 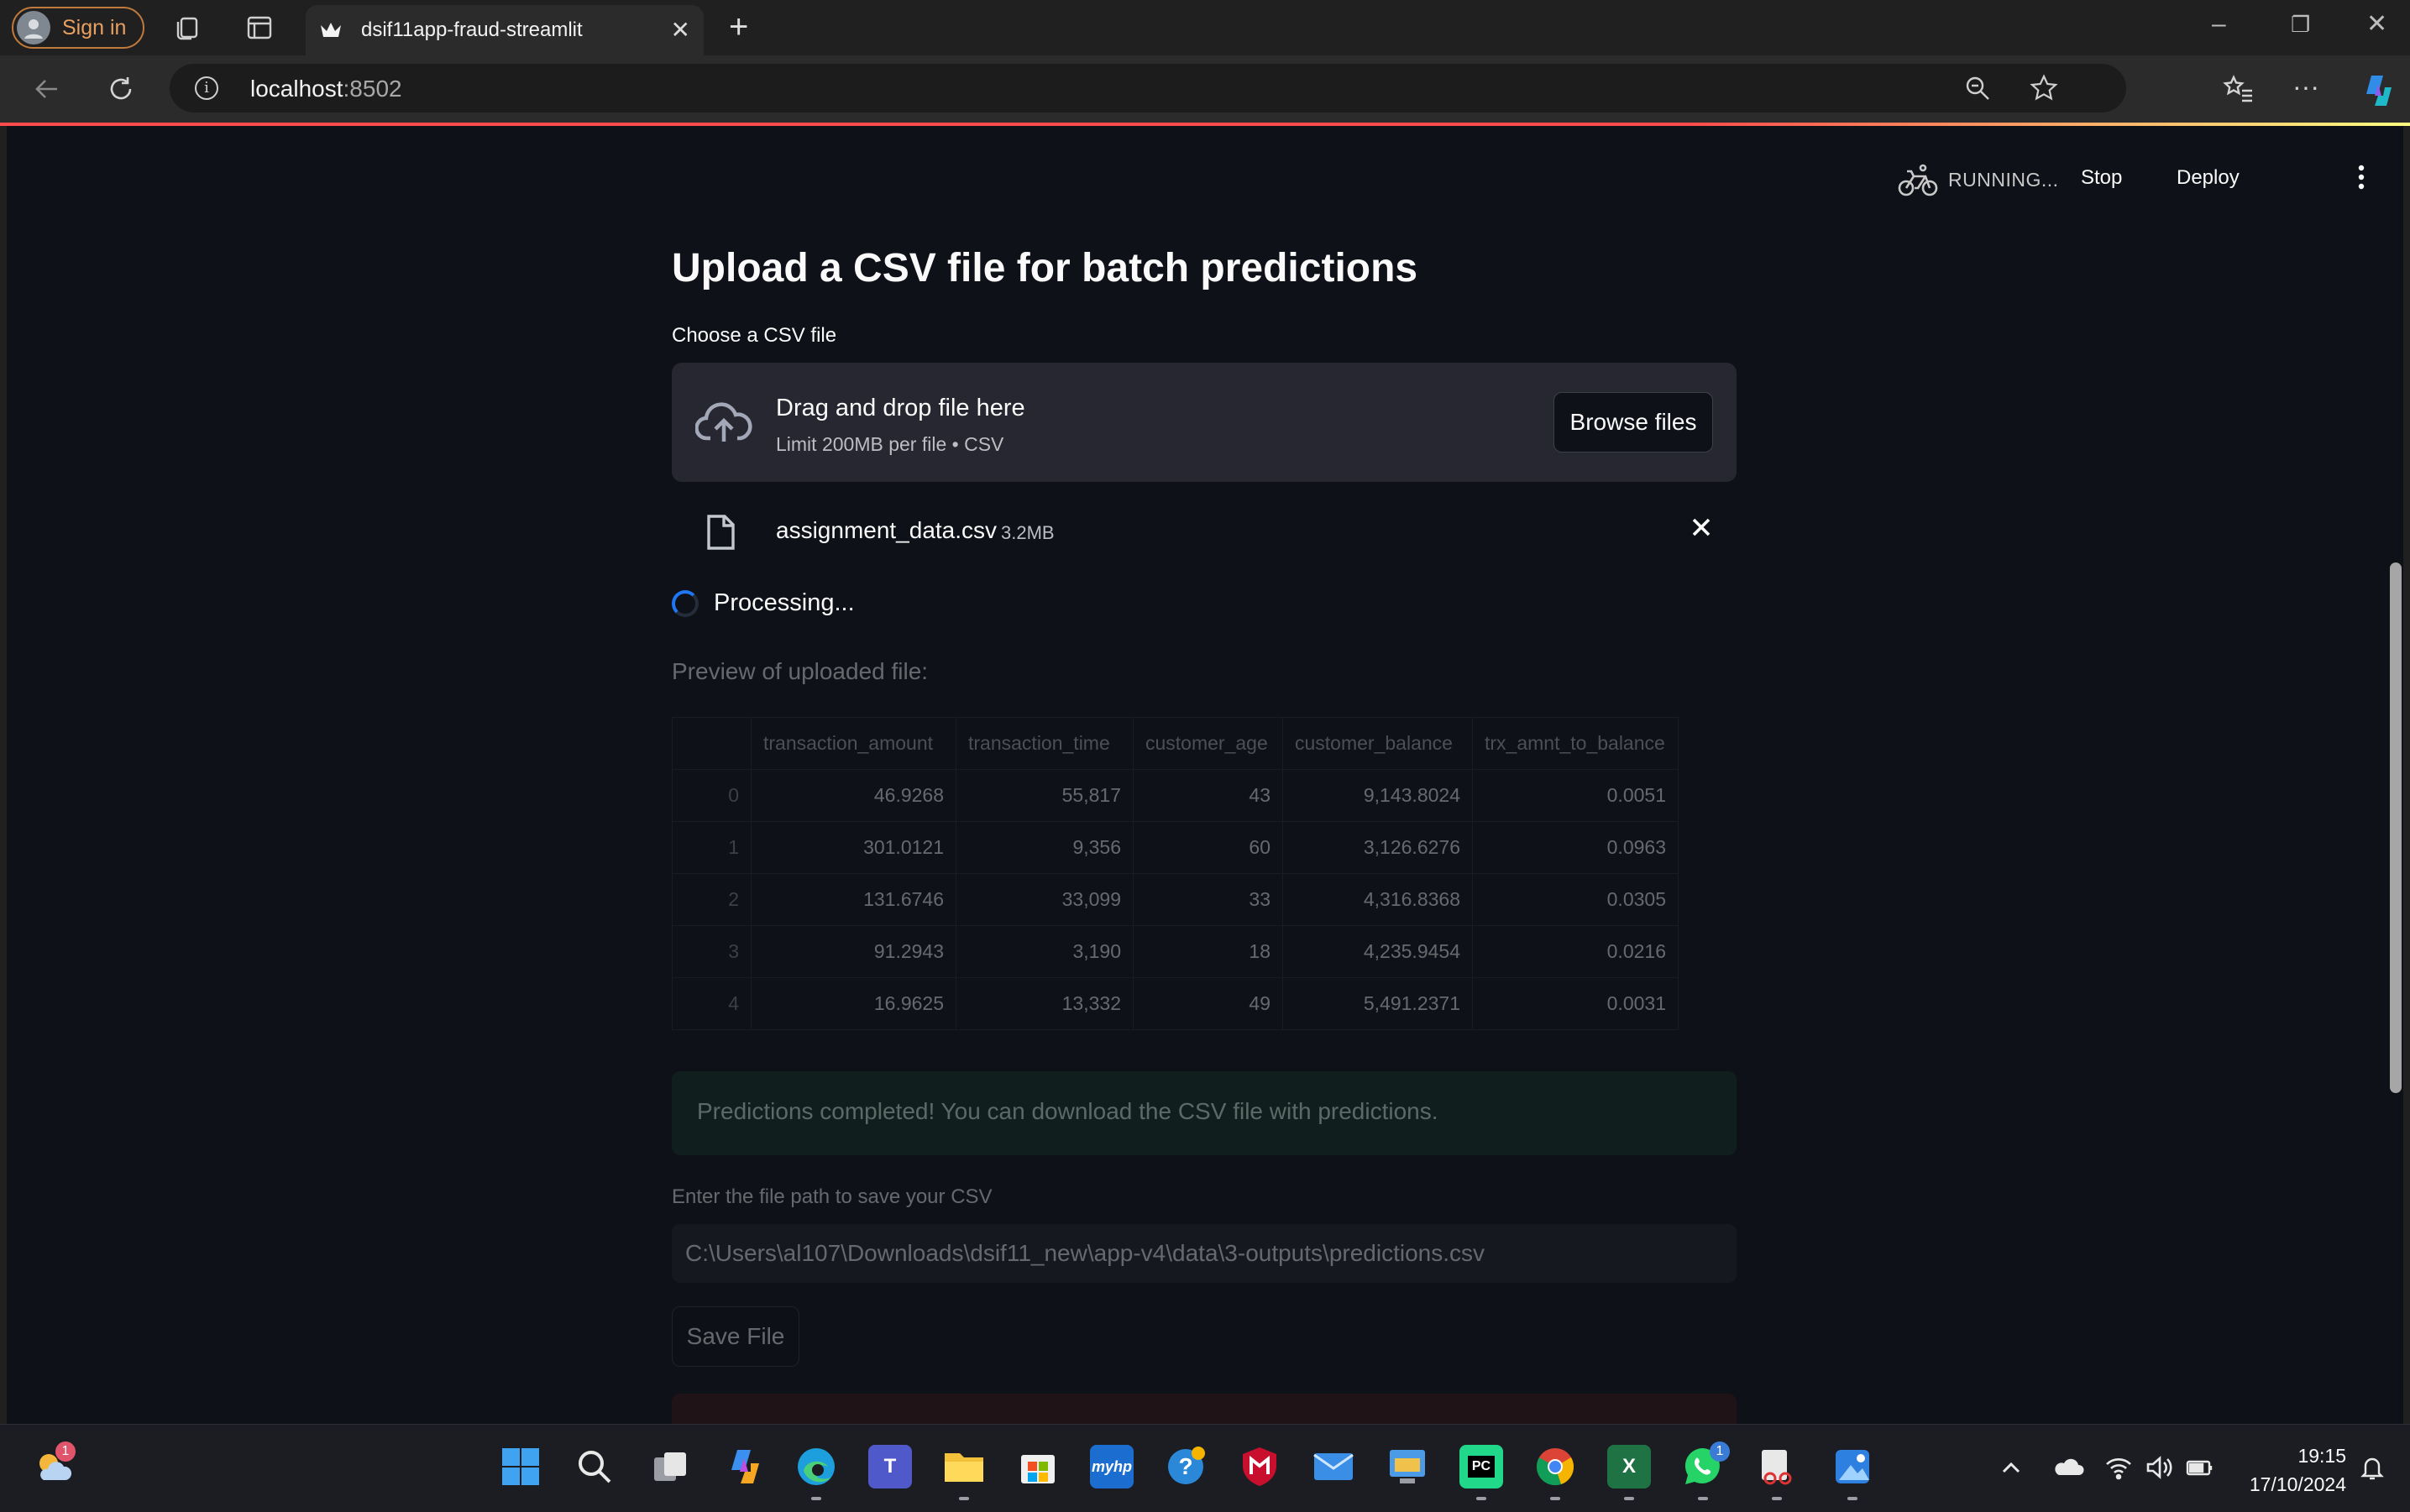 What do you see at coordinates (47, 89) in the screenshot?
I see `back-arrow-icon` at bounding box center [47, 89].